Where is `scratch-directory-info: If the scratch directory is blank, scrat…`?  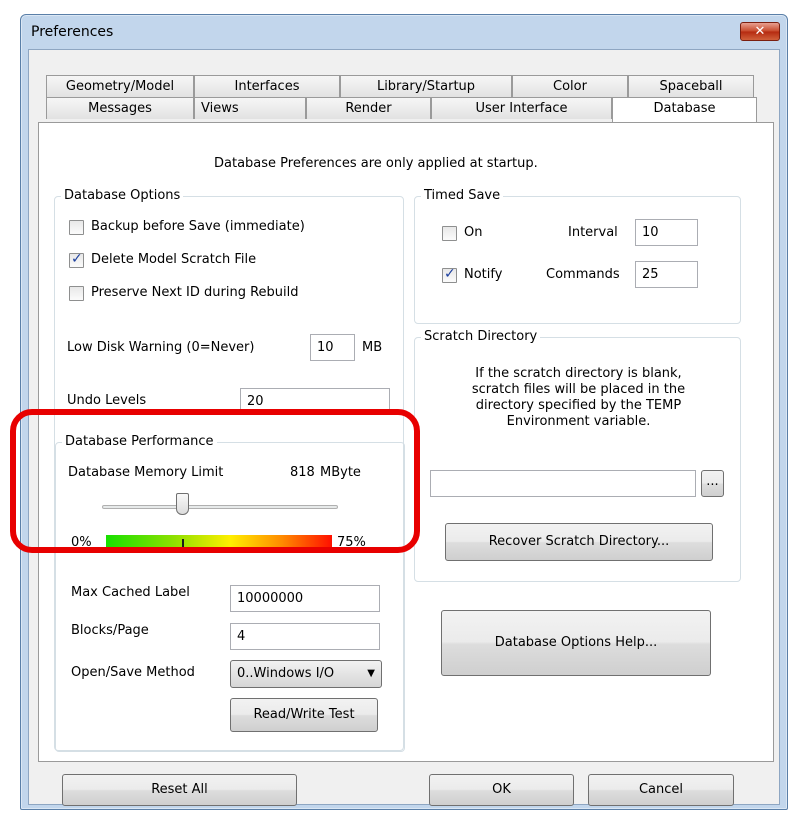 scratch-directory-info: If the scratch directory is blank, scrat… is located at coordinates (578, 398).